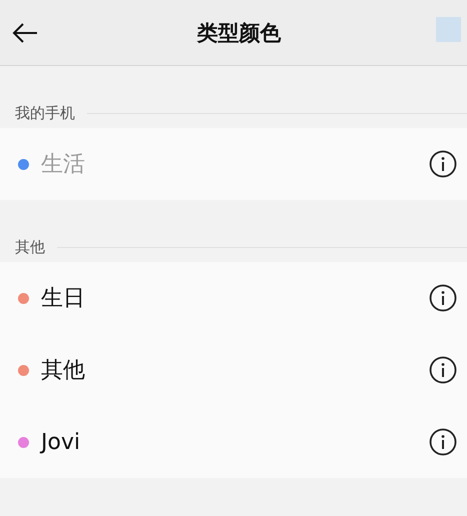 The width and height of the screenshot is (467, 516). I want to click on type-name: 生活, so click(63, 165).